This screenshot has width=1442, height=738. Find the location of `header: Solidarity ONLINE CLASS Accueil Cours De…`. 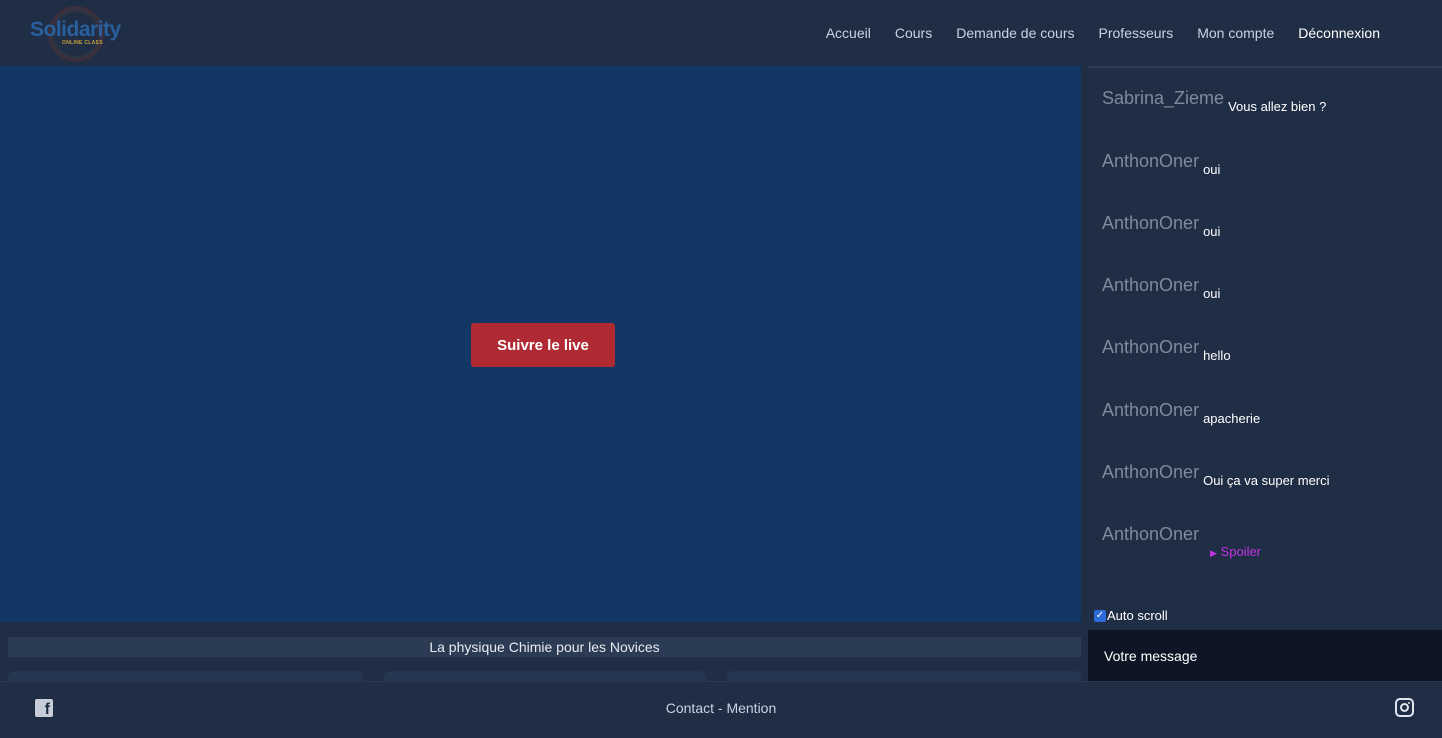

header: Solidarity ONLINE CLASS Accueil Cours De… is located at coordinates (721, 33).